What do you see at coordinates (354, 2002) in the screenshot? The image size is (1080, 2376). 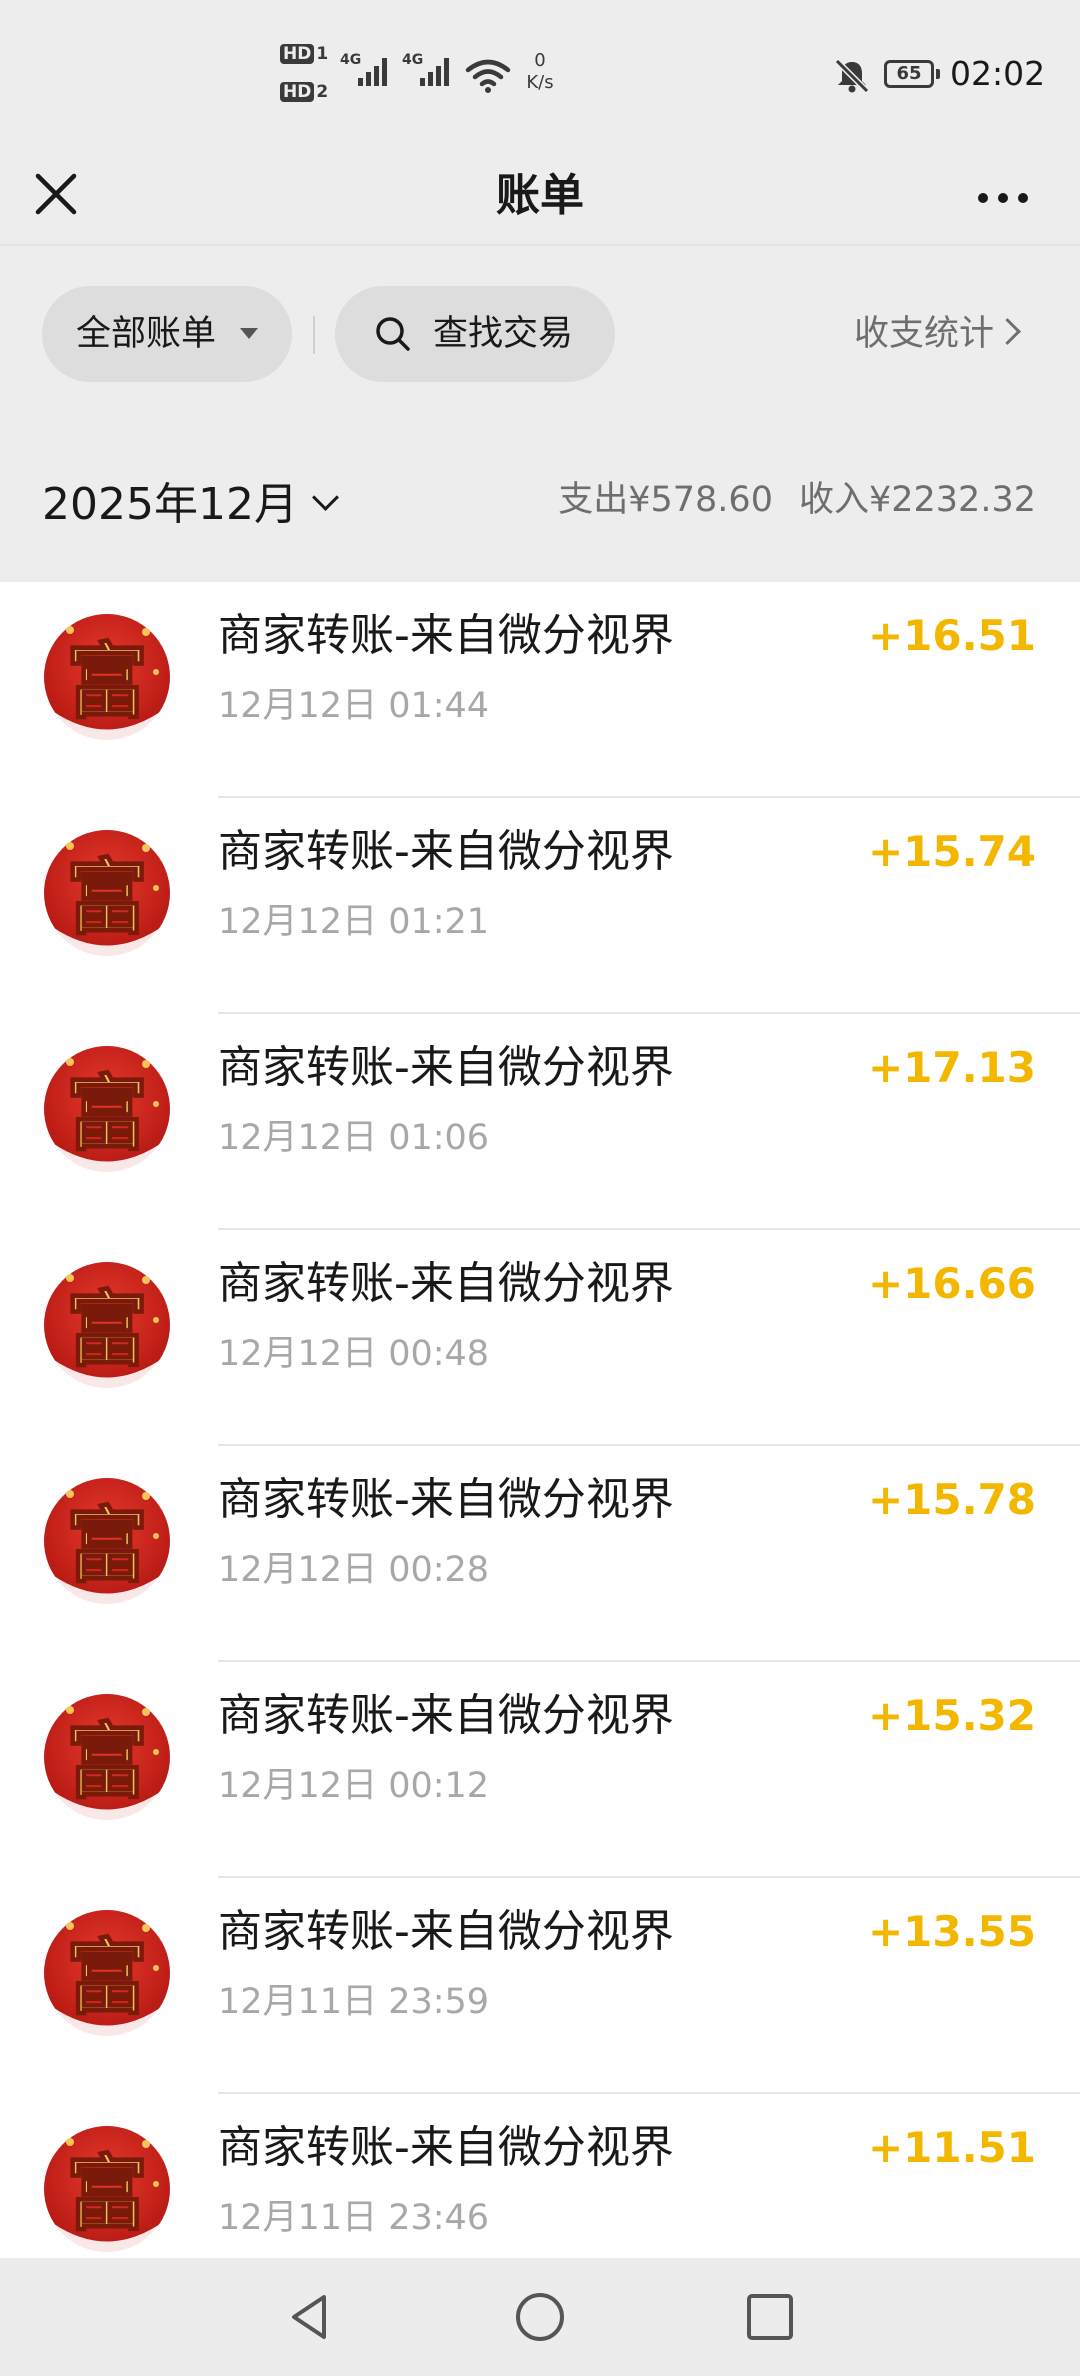 I see `transaction-time: 12月11日 23:59` at bounding box center [354, 2002].